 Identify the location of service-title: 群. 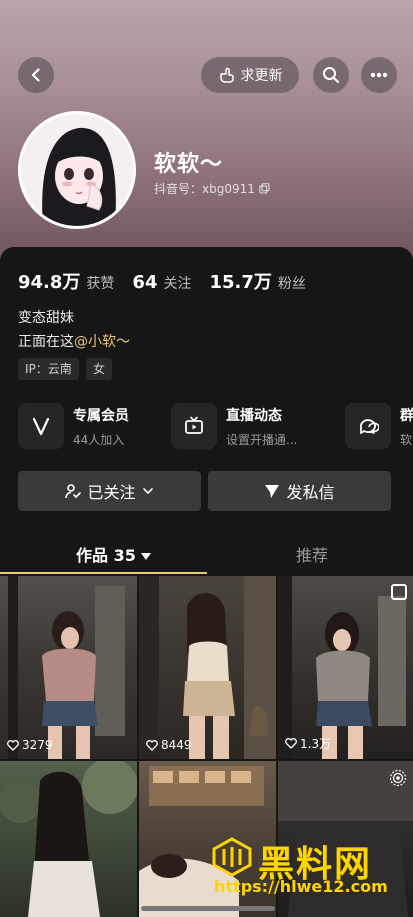
(406, 415).